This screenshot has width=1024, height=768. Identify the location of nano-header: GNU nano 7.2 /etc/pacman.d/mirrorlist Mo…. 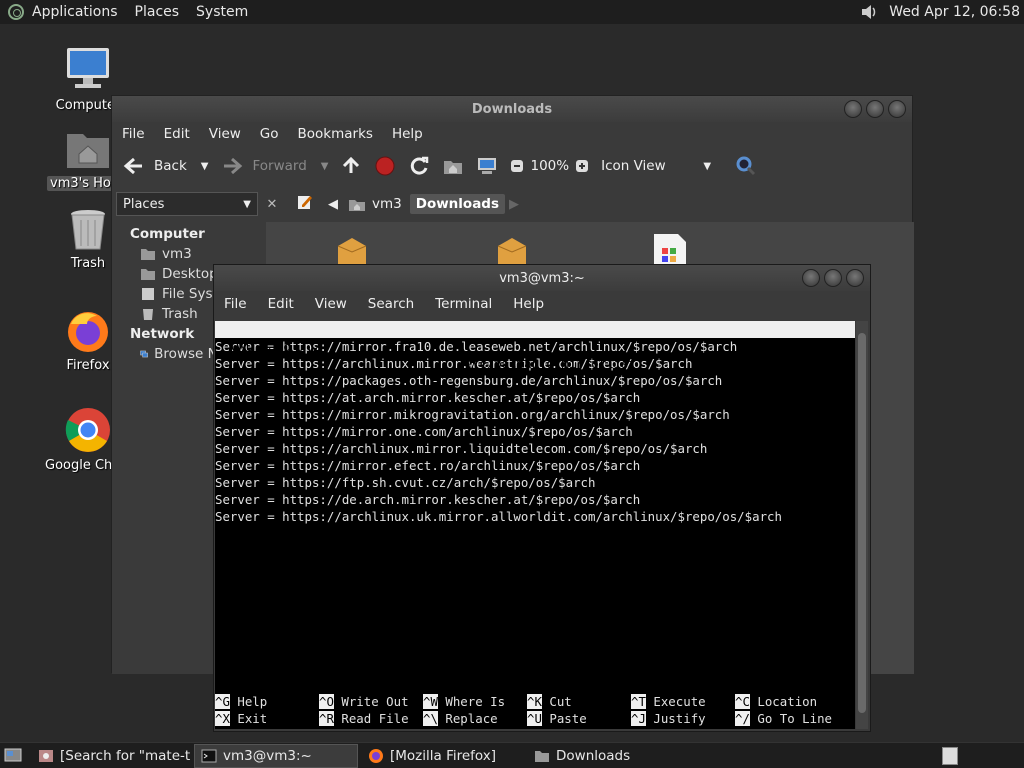
(535, 354).